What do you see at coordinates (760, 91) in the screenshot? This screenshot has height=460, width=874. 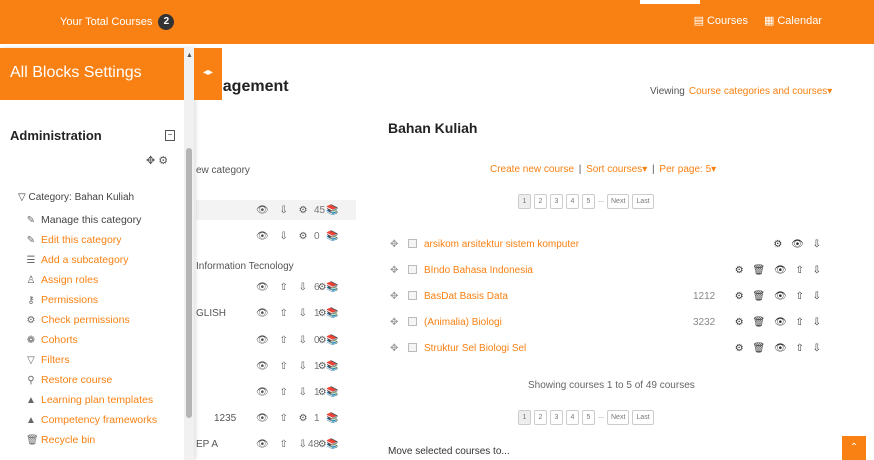 I see `viewing-dropdown: Course categories and courses▾` at bounding box center [760, 91].